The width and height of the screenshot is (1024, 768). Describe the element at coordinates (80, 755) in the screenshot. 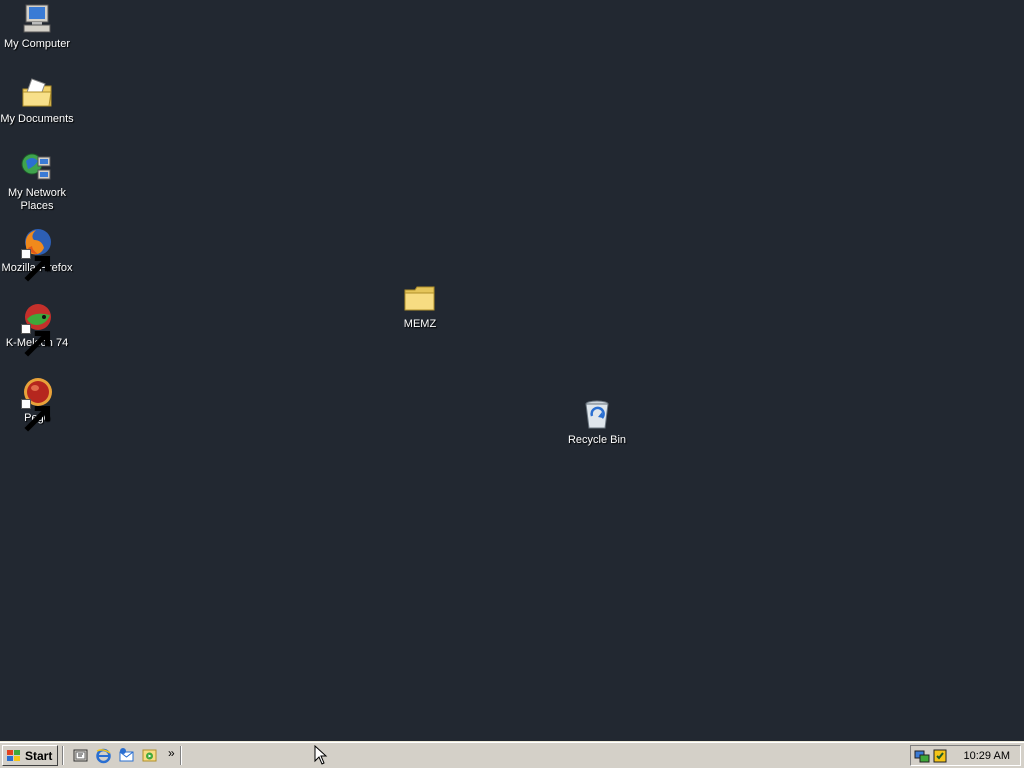

I see `show-desktop-icon` at that location.